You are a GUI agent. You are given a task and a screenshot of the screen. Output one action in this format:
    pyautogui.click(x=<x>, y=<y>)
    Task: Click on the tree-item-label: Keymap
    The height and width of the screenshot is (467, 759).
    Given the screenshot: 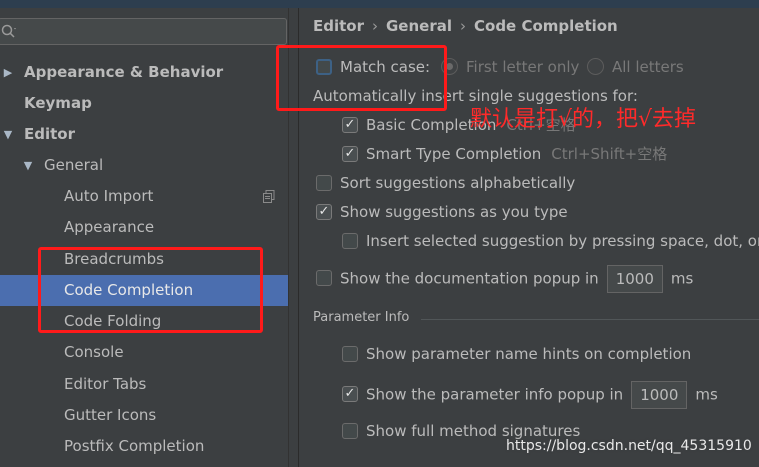 What is the action you would take?
    pyautogui.click(x=58, y=103)
    